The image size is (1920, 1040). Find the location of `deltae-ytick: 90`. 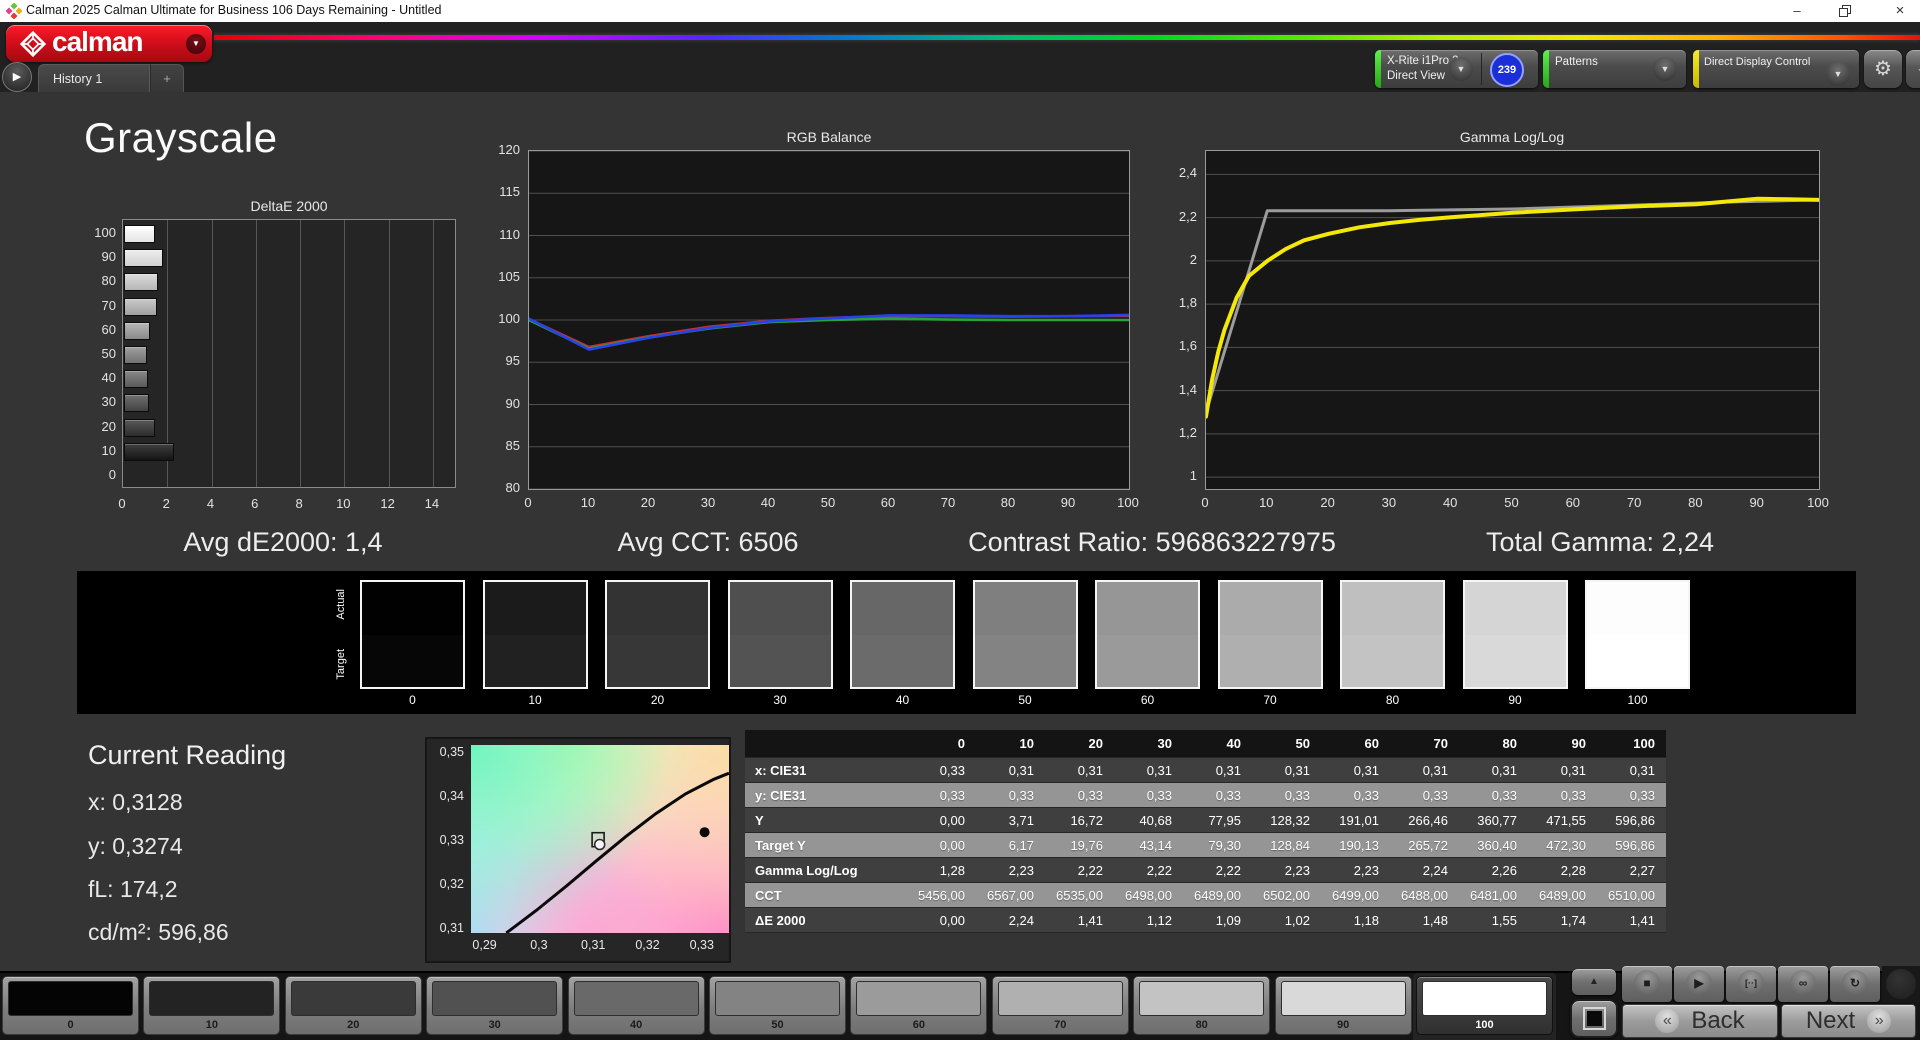

deltae-ytick: 90 is located at coordinates (108, 257).